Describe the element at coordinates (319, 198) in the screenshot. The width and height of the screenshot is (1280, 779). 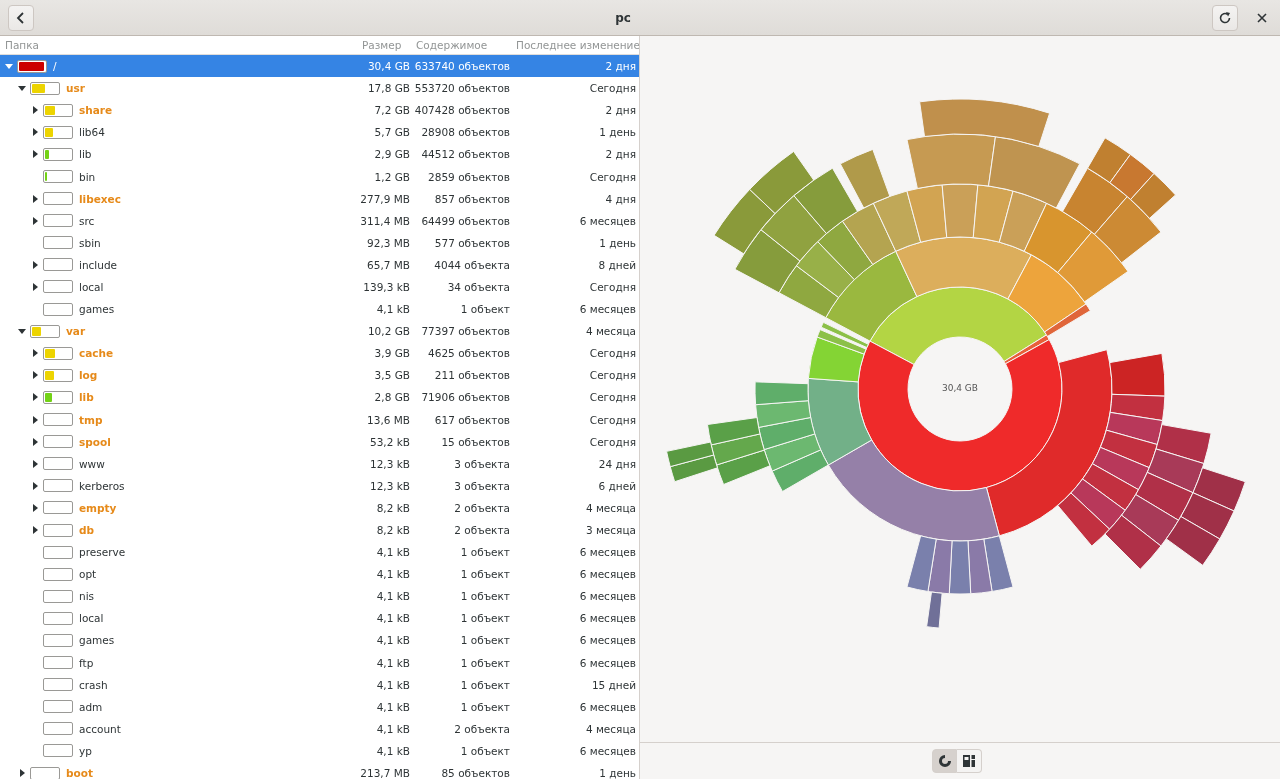
I see `tree-row: libexec 277,9 MB 857 объектов 4 дня` at that location.